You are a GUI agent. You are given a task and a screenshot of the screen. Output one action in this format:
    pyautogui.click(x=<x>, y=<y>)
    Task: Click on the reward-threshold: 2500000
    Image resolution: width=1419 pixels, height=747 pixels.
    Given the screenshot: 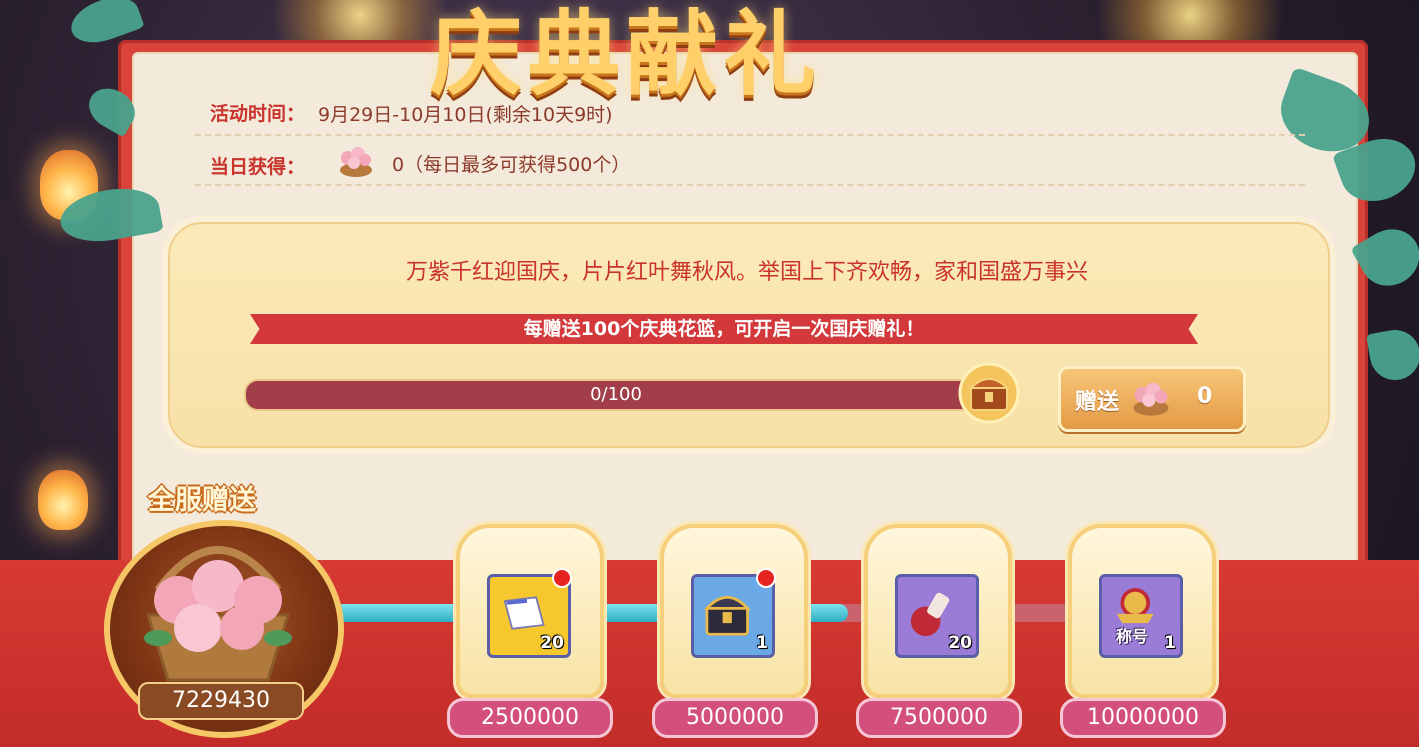 What is the action you would take?
    pyautogui.click(x=530, y=718)
    